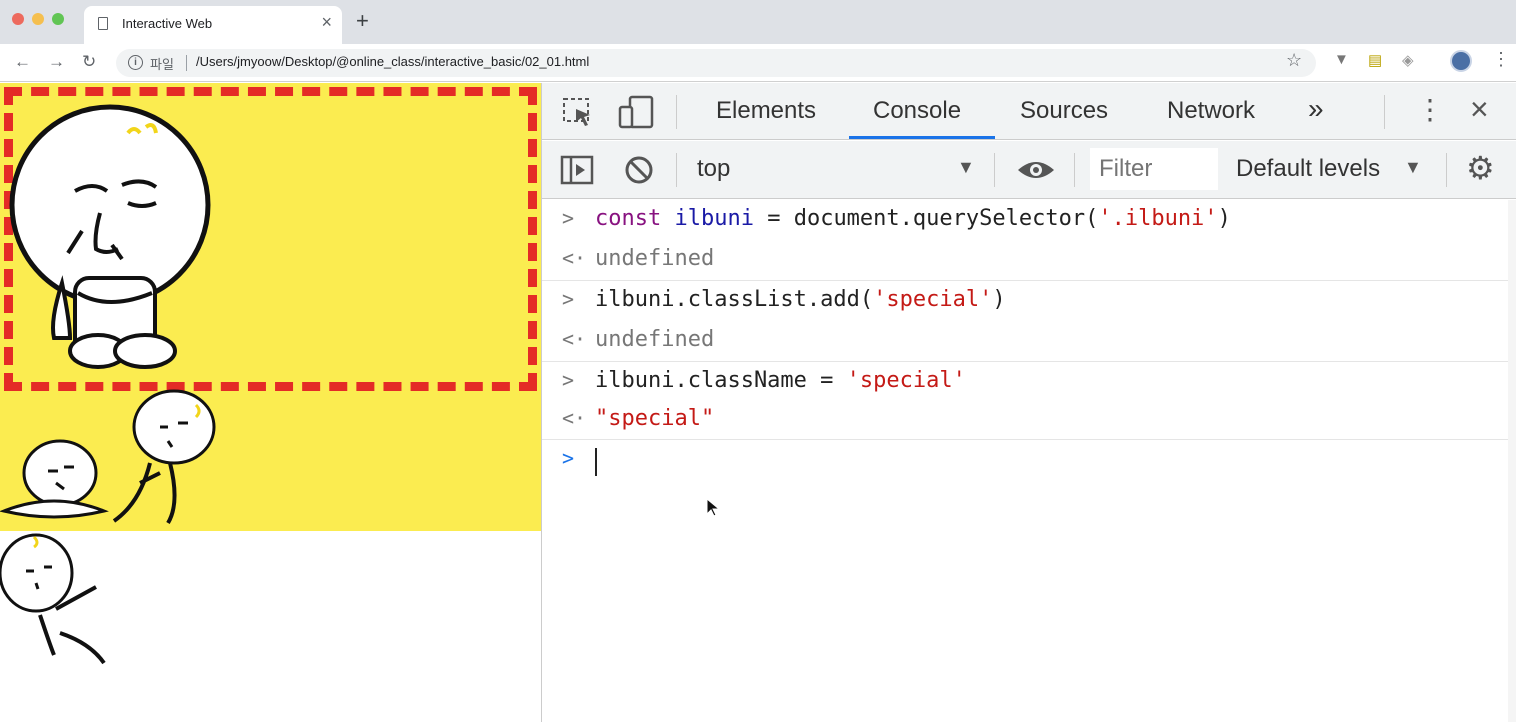  Describe the element at coordinates (1430, 109) in the screenshot. I see `devtools-menu-icon: ⋮` at that location.